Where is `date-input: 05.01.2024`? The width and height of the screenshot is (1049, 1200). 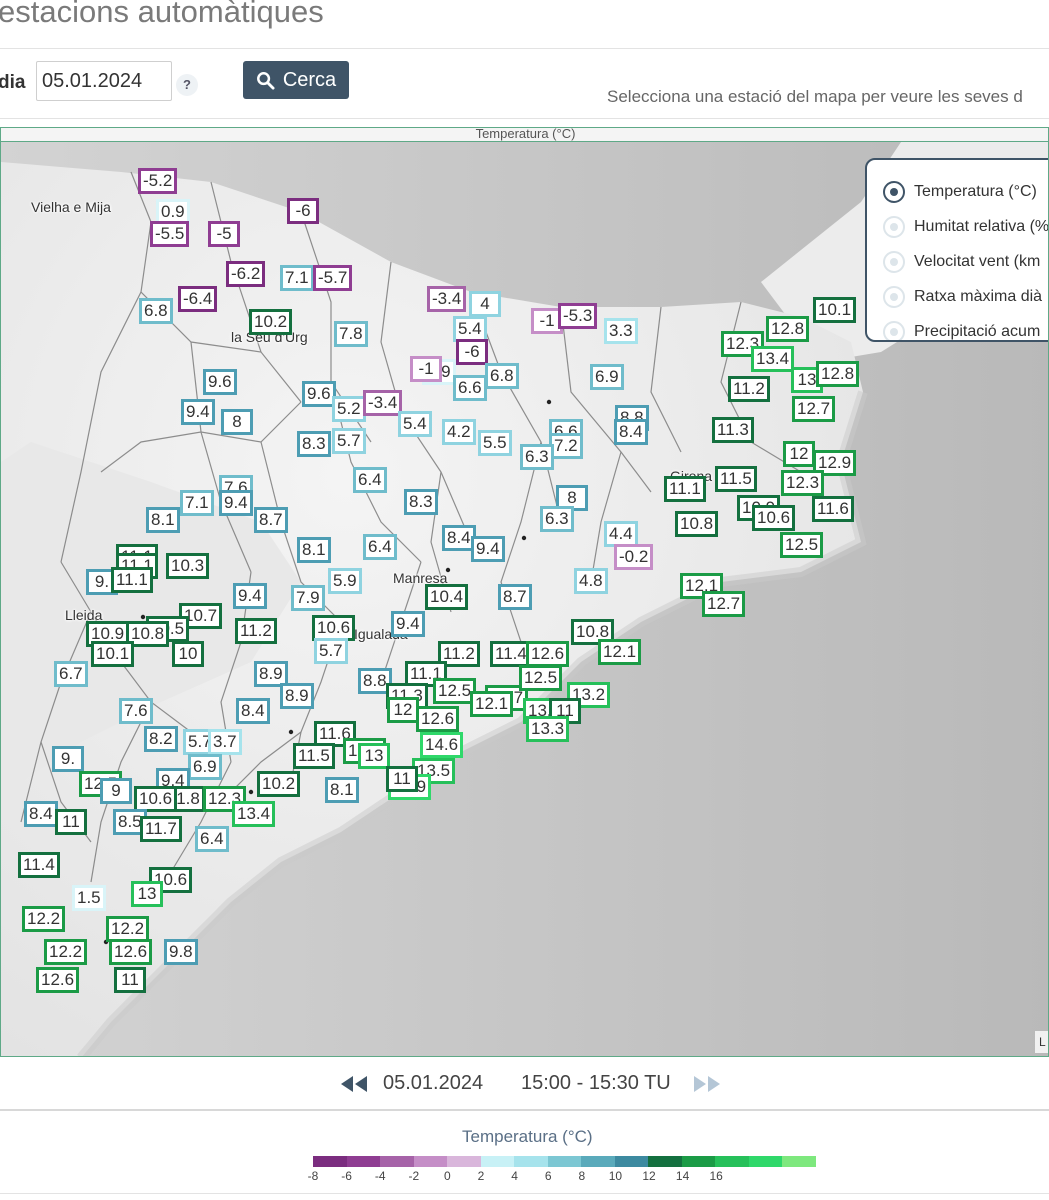 date-input: 05.01.2024 is located at coordinates (104, 81).